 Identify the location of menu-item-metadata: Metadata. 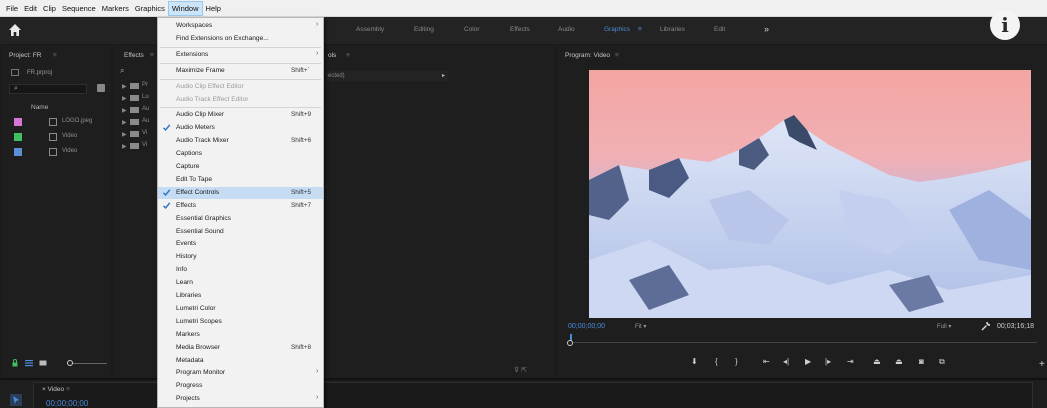
(240, 361).